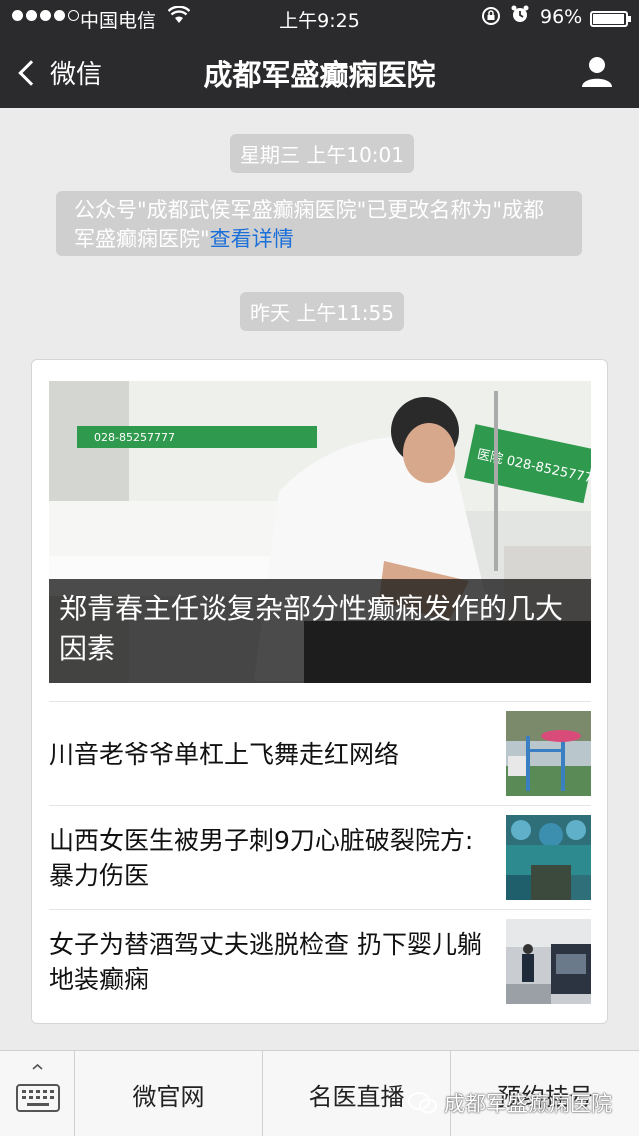 The height and width of the screenshot is (1136, 639). Describe the element at coordinates (134, 437) in the screenshot. I see `hero-banner-text: 028-85257777` at that location.